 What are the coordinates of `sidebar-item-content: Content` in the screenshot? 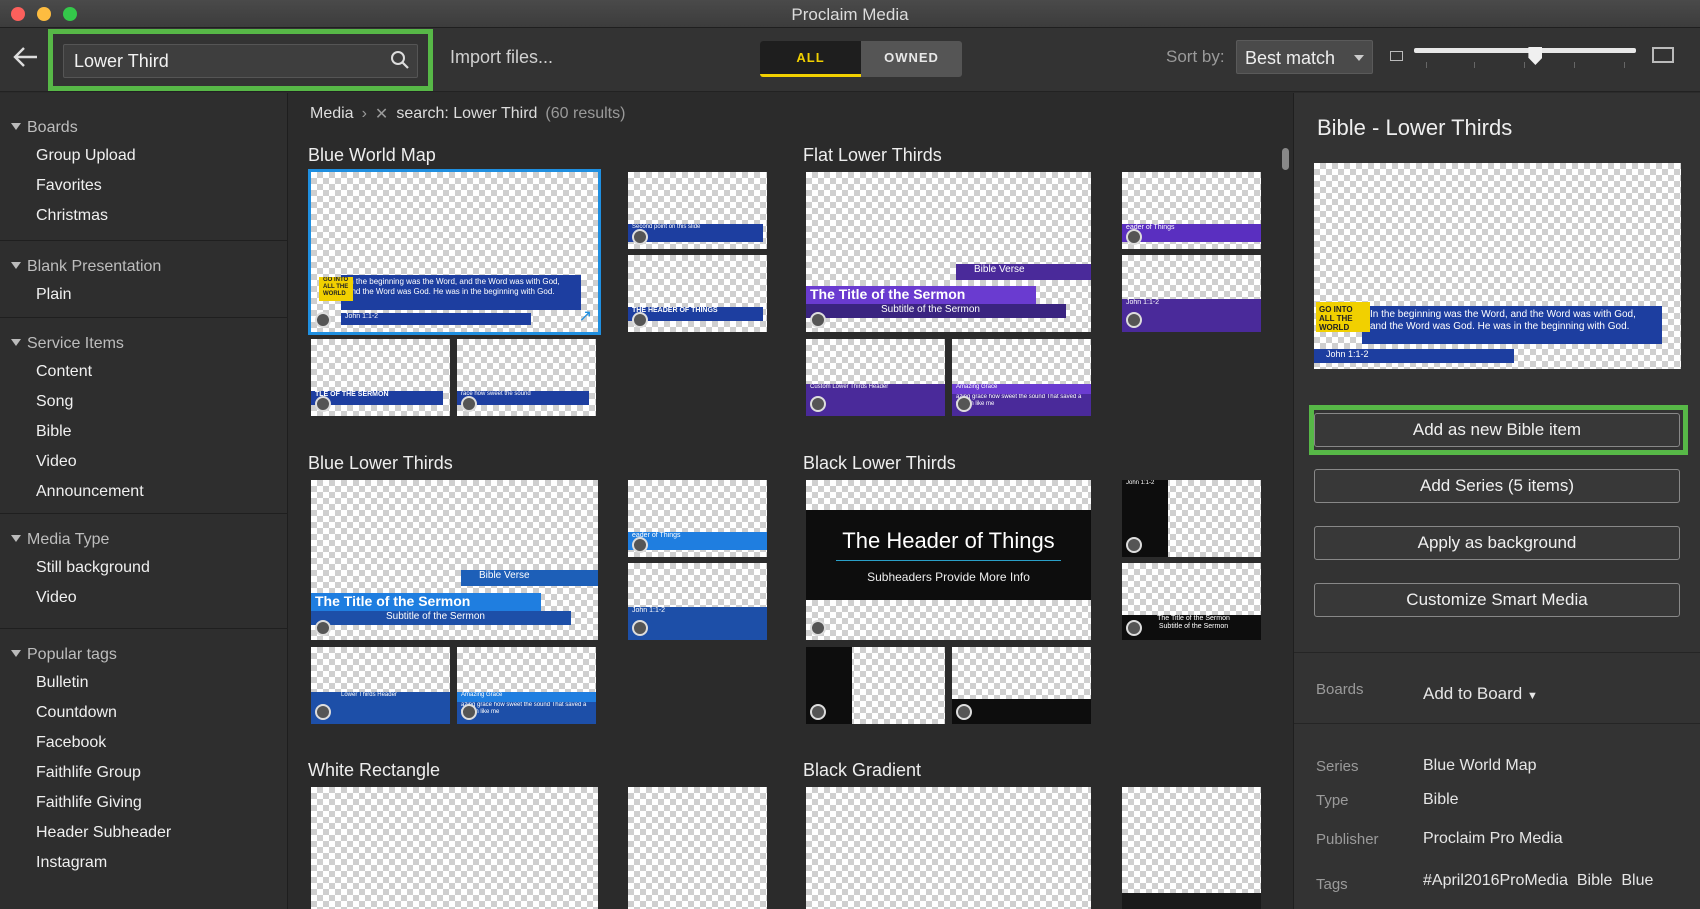 It's located at (144, 372).